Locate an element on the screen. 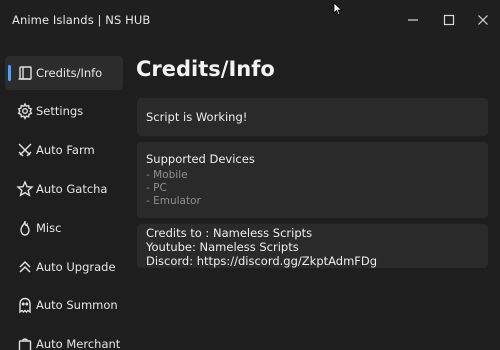  devices-heading: Supported Devices is located at coordinates (200, 159).